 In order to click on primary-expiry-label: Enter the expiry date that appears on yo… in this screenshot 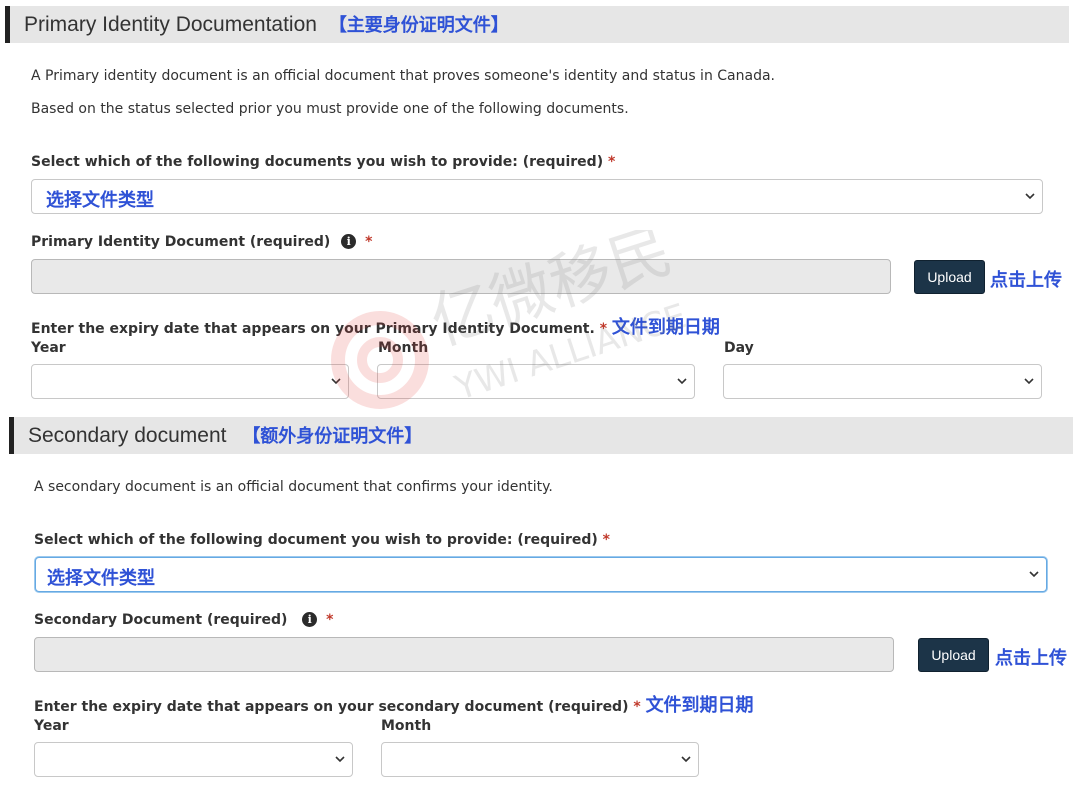, I will do `click(375, 326)`.